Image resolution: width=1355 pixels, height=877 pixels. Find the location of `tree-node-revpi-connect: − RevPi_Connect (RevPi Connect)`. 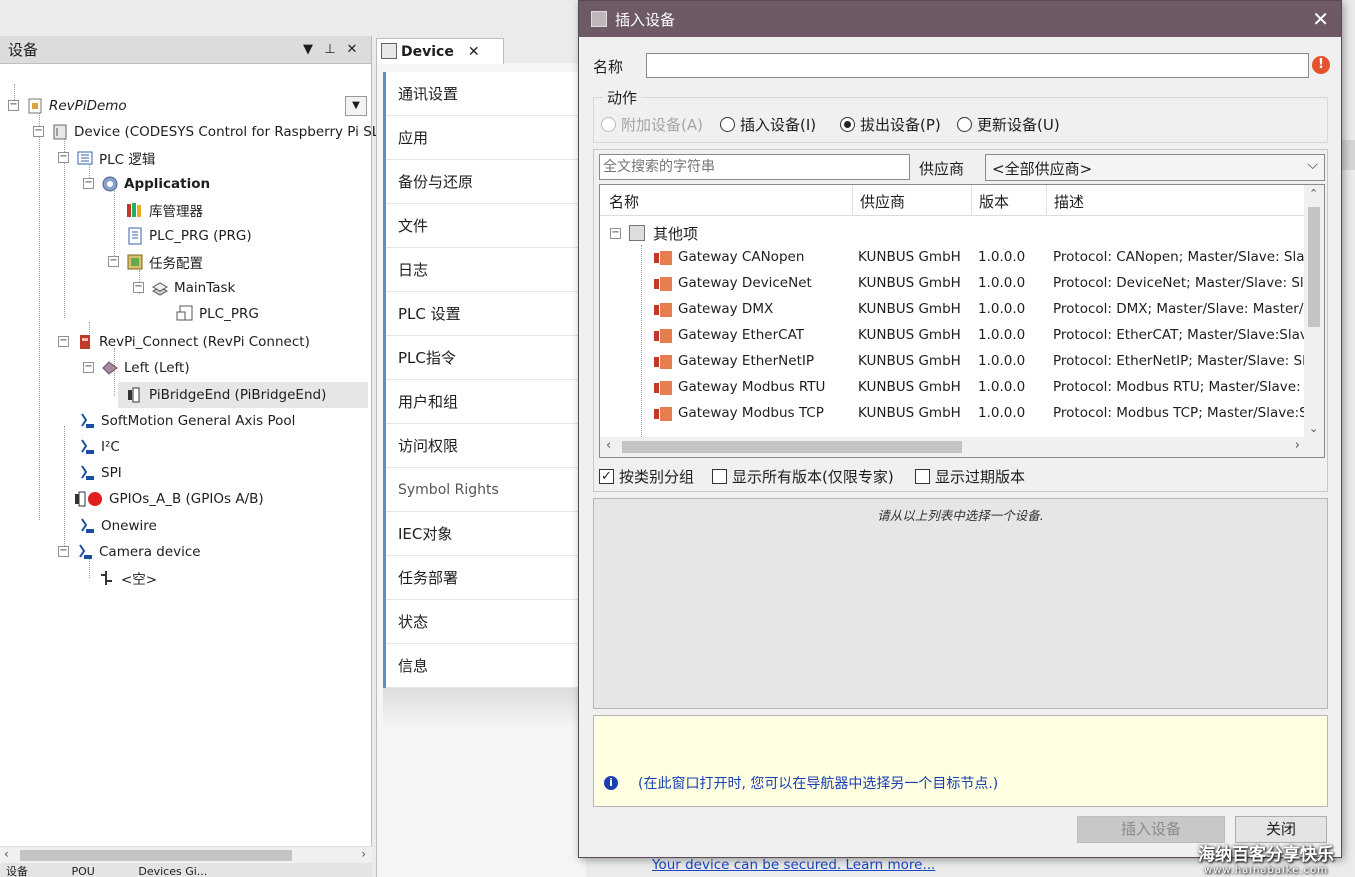

tree-node-revpi-connect: − RevPi_Connect (RevPi Connect) is located at coordinates (184, 342).